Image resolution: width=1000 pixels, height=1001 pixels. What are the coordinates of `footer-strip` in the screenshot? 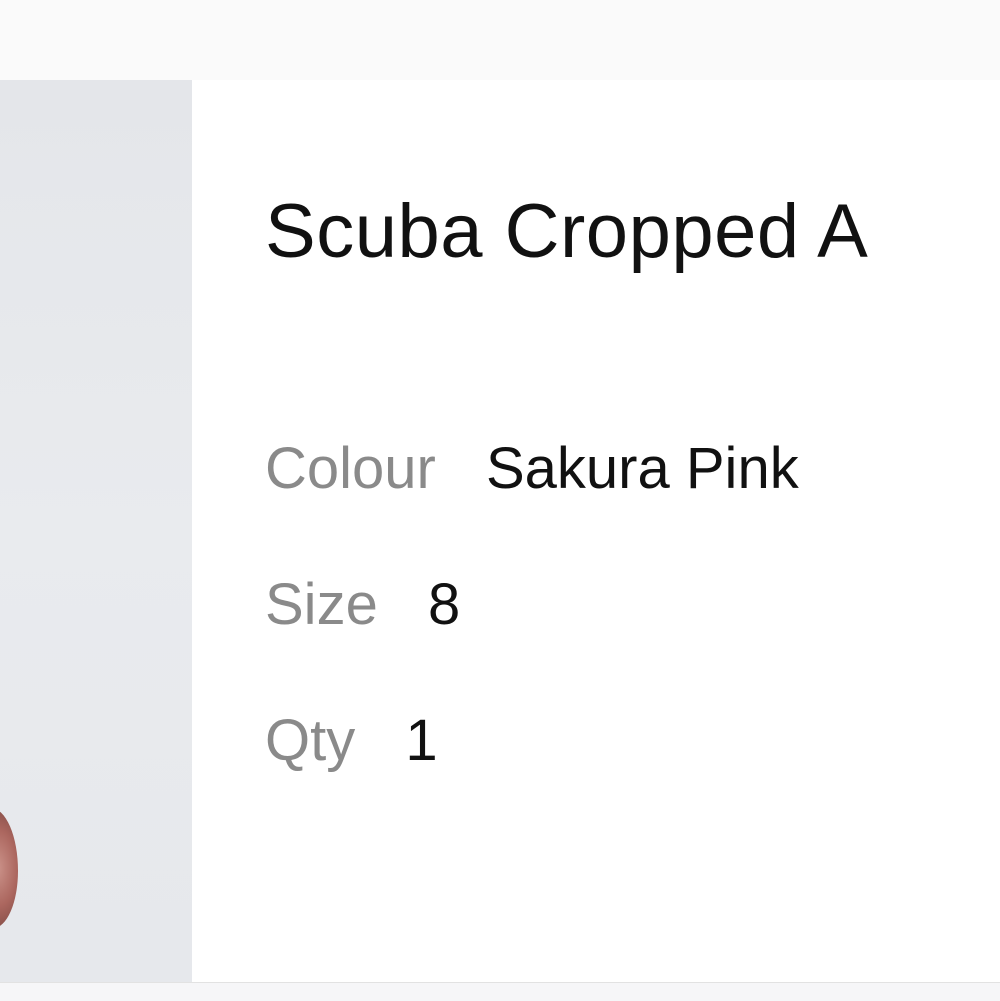 It's located at (500, 991).